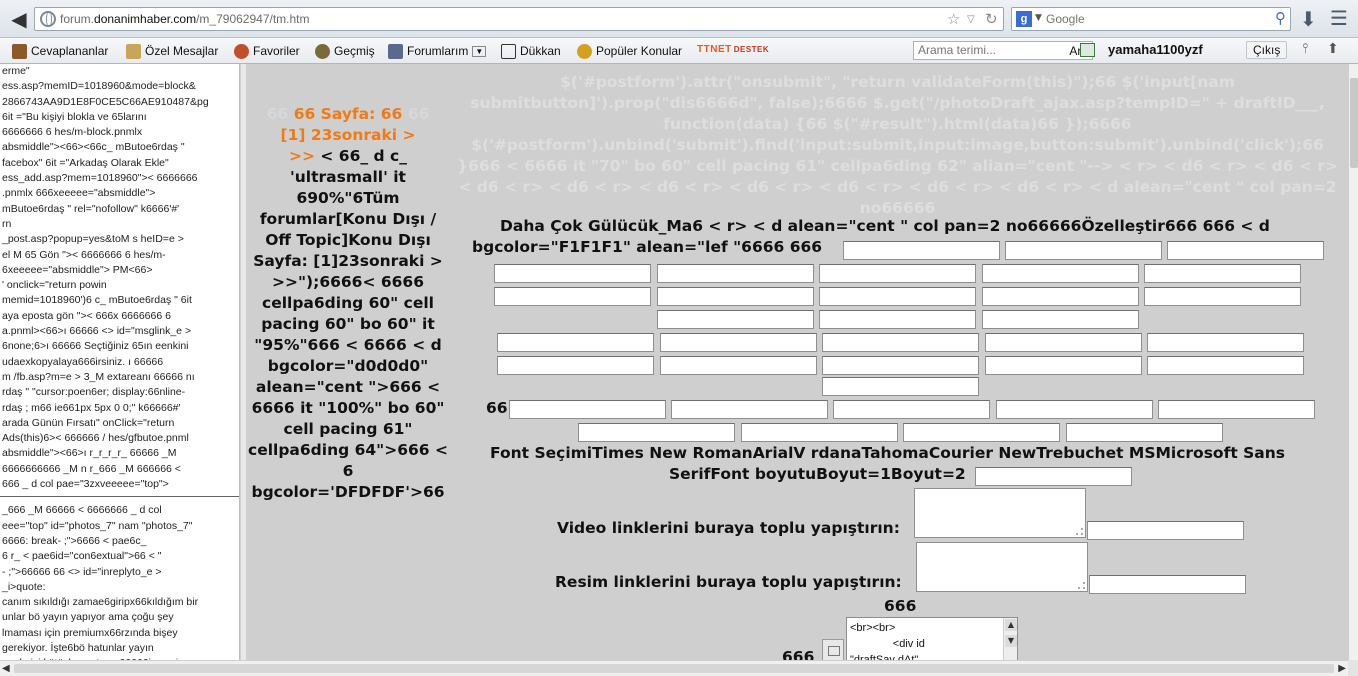  I want to click on scroll-right-icon: ▶, so click(1342, 668).